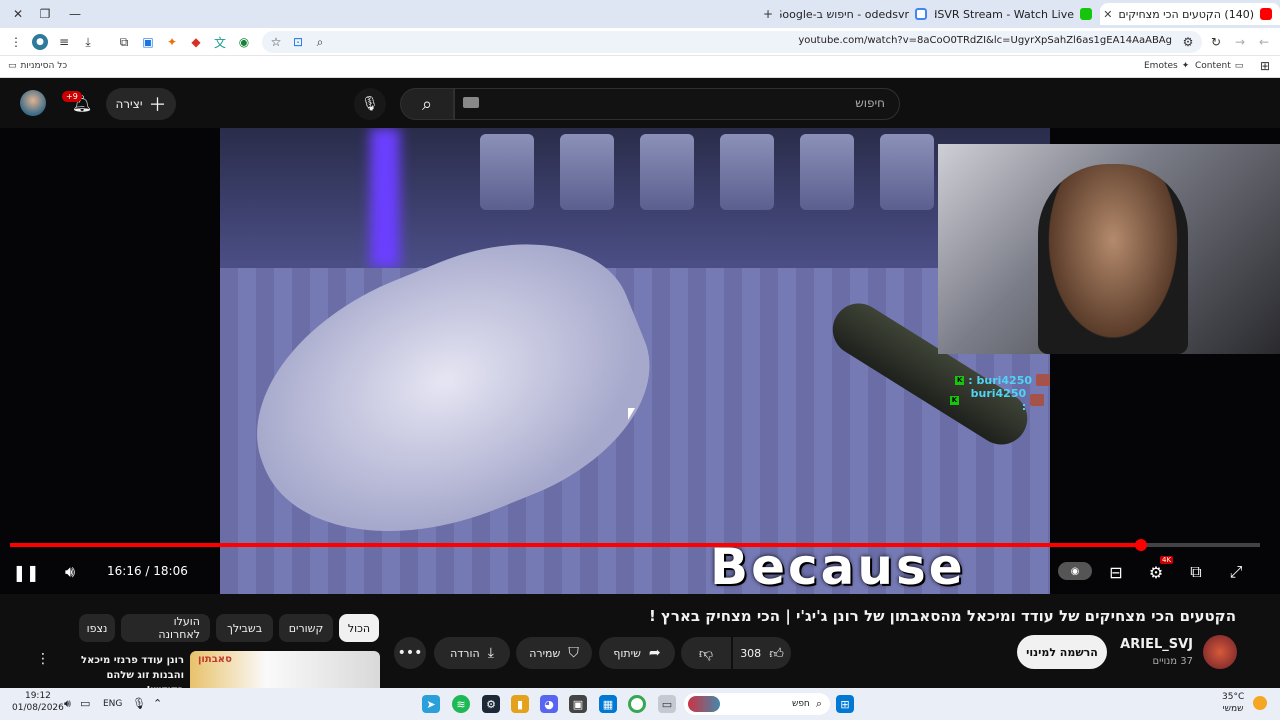  What do you see at coordinates (1233, 703) in the screenshot?
I see `weather-widget: 35°C שמשי` at bounding box center [1233, 703].